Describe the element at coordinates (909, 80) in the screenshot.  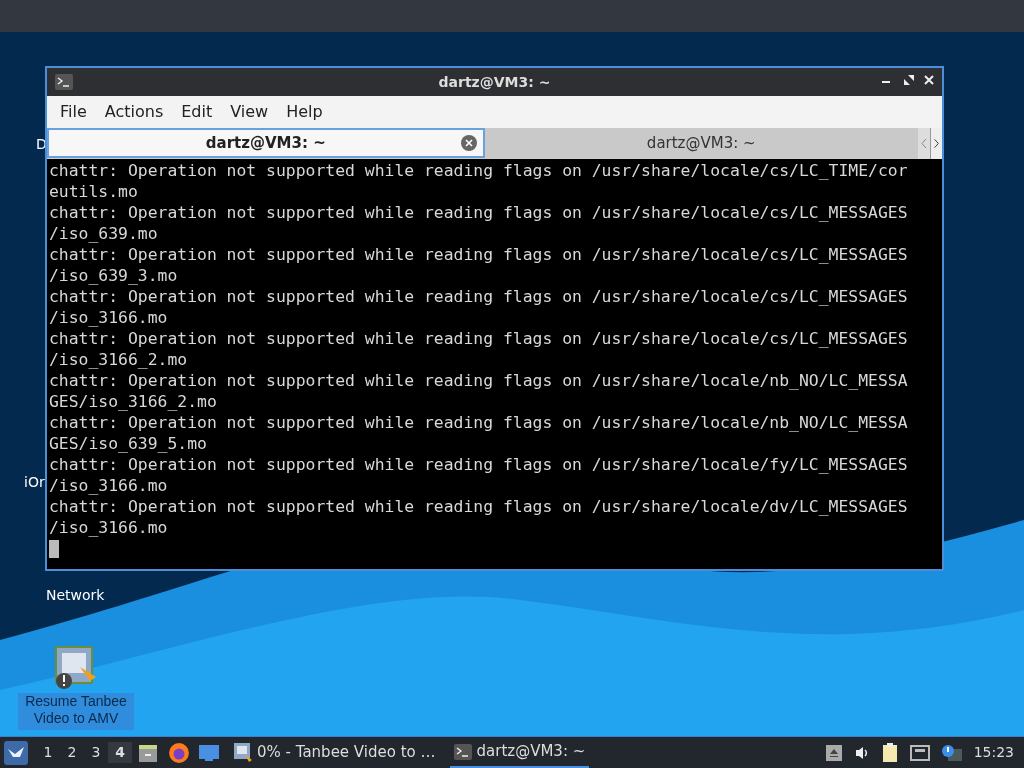
I see `maximize-icon` at that location.